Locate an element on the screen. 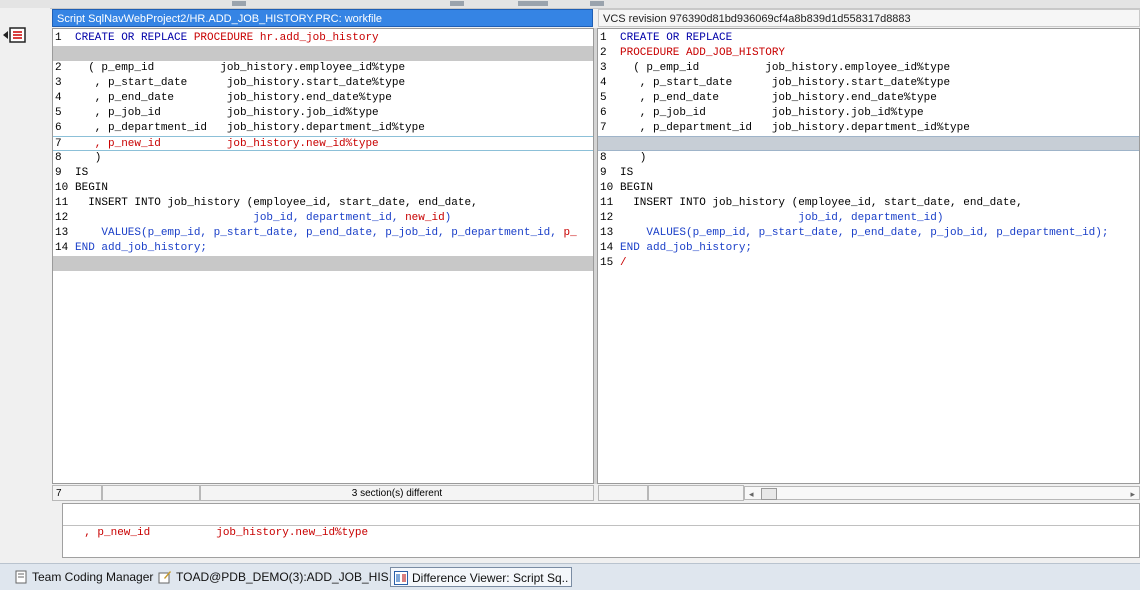 This screenshot has height=590, width=1140. code-text: IS is located at coordinates (626, 173).